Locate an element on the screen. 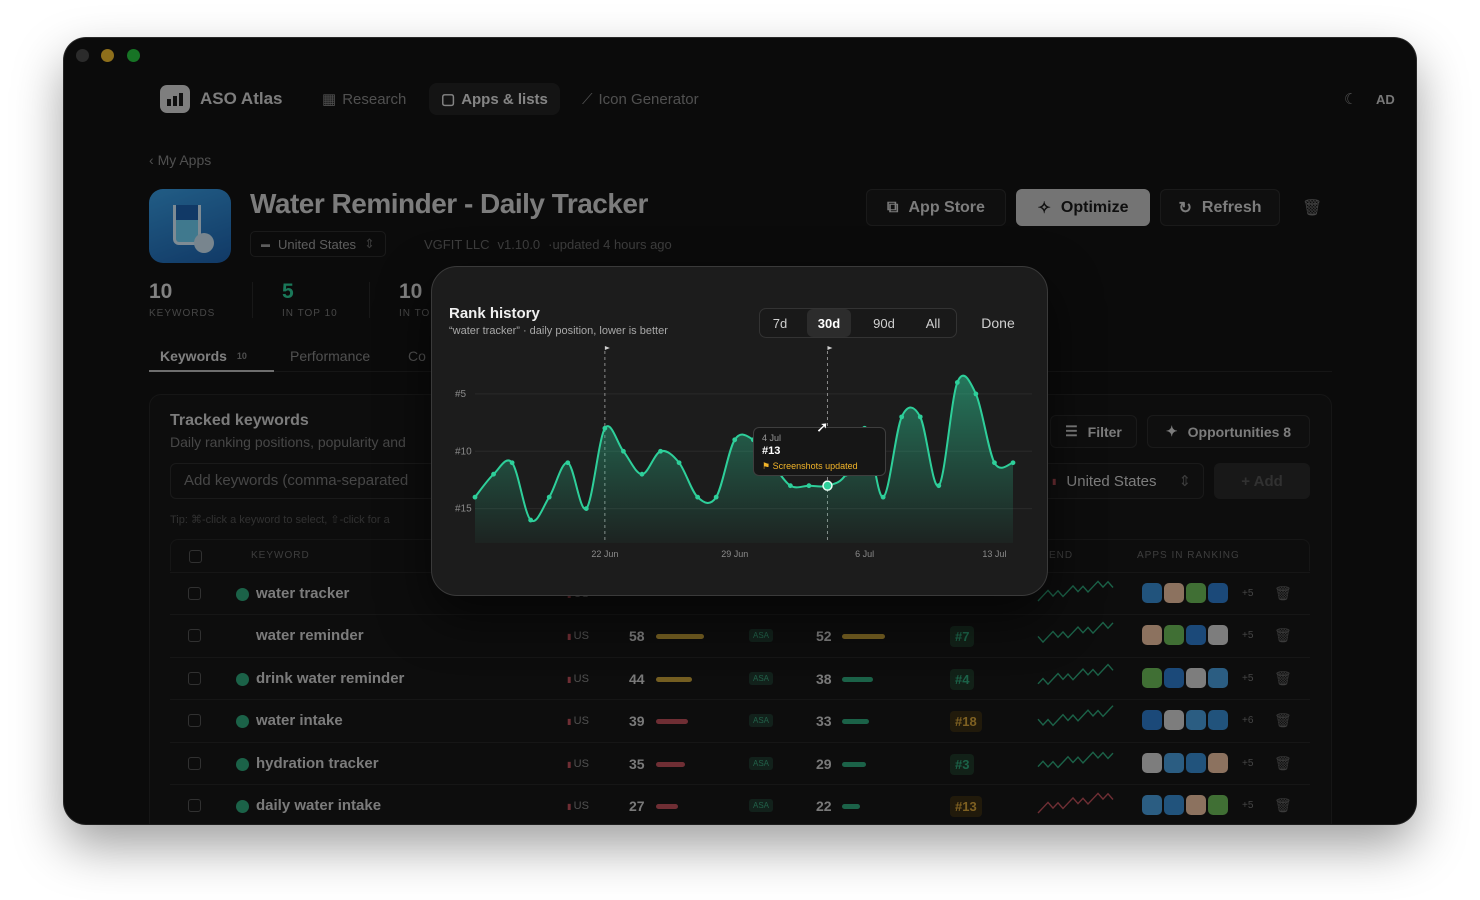 This screenshot has height=900, width=1480. tab-keywords-label: Keywords is located at coordinates (193, 356).